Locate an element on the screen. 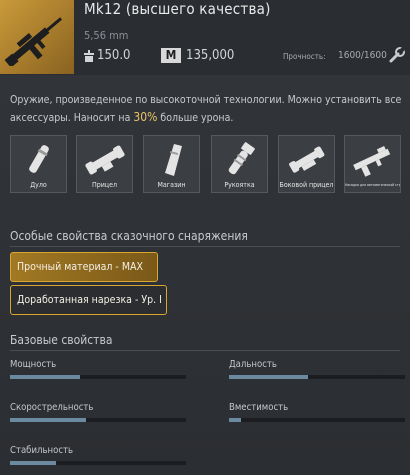  stat-range-fill is located at coordinates (269, 377).